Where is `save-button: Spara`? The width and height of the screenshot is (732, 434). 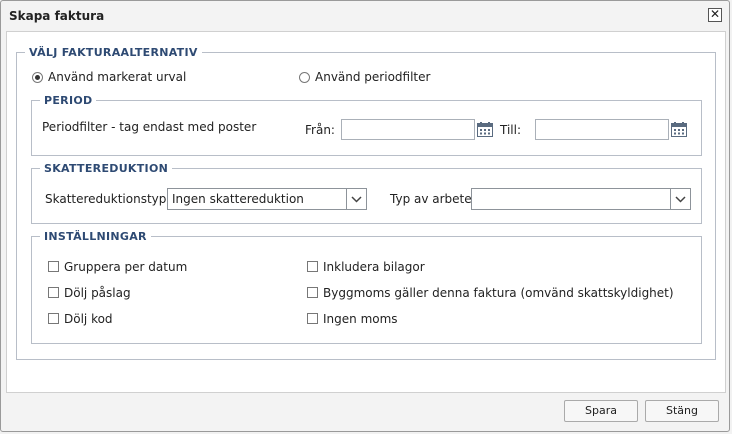 save-button: Spara is located at coordinates (601, 411).